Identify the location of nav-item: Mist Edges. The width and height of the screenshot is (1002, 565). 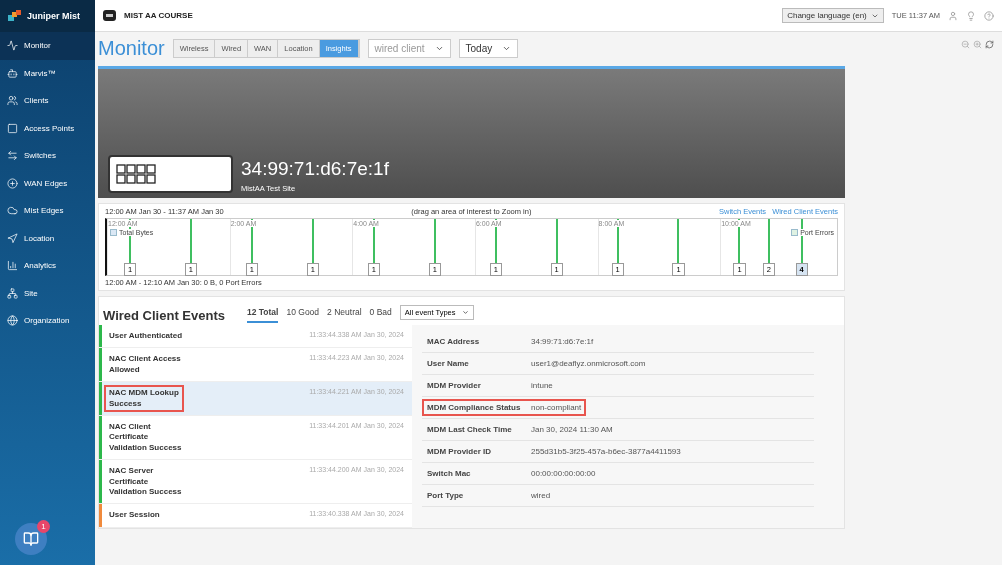
(47, 211).